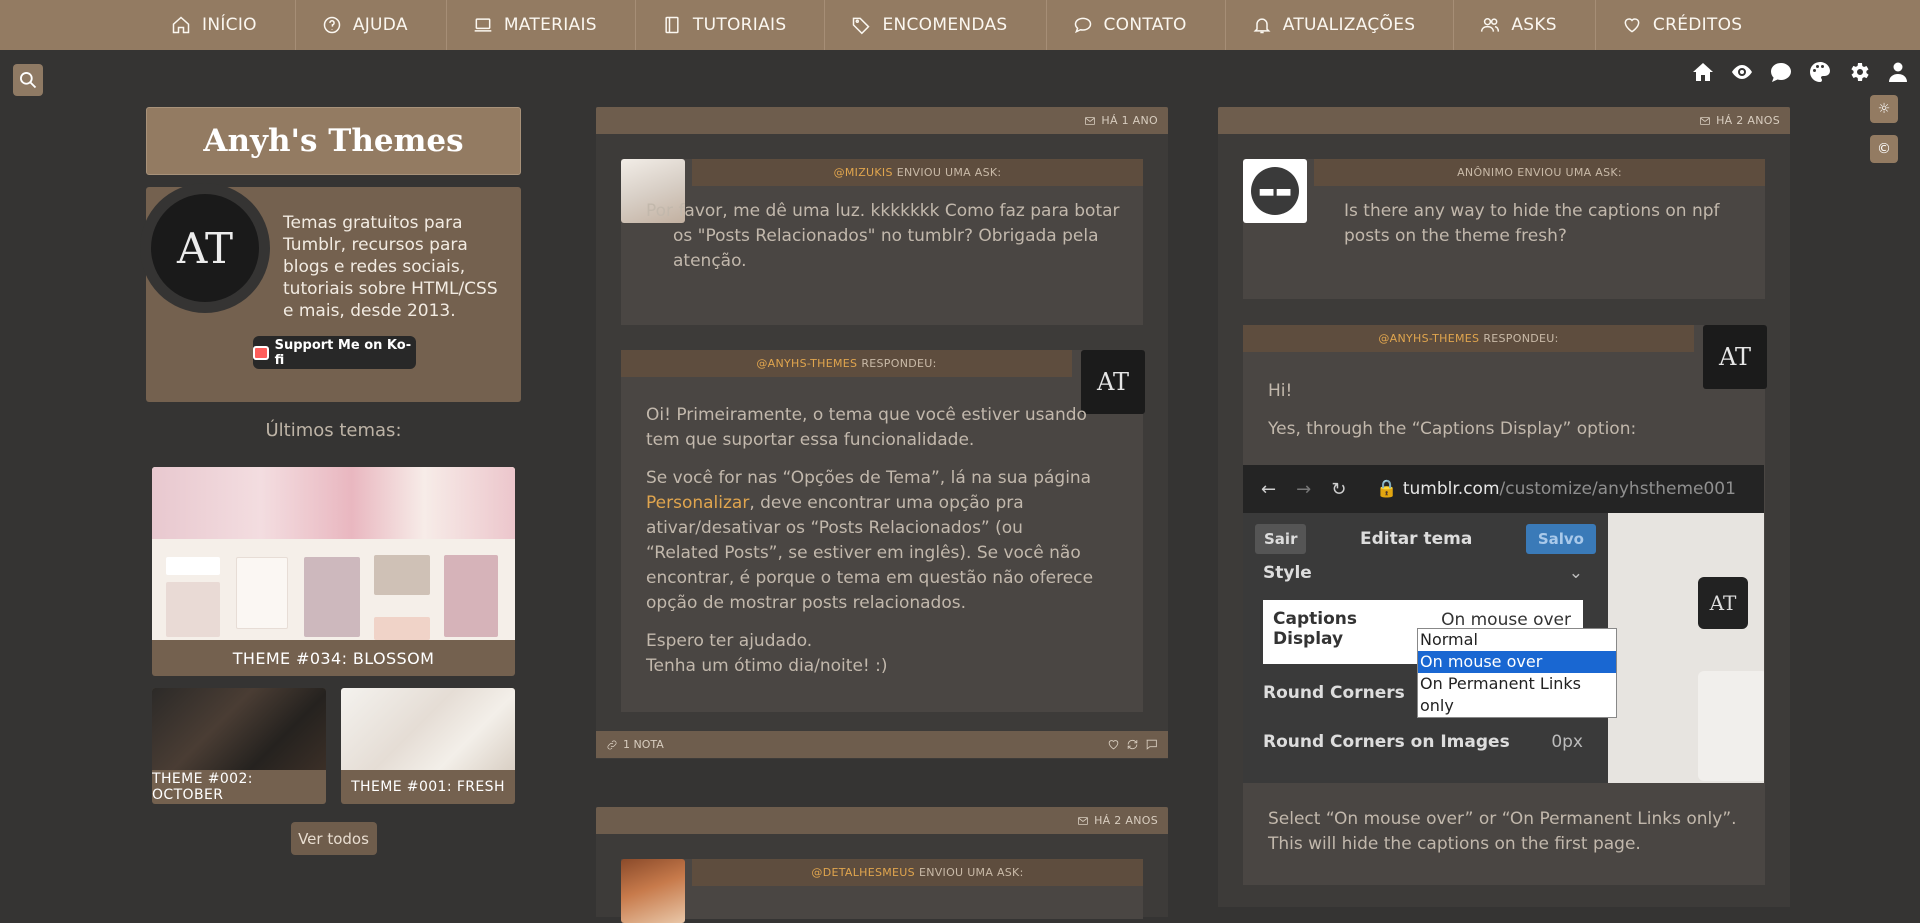  Describe the element at coordinates (1556, 489) in the screenshot. I see `url-text: 🔒 tumblr.com/customize/anyhstheme001` at that location.